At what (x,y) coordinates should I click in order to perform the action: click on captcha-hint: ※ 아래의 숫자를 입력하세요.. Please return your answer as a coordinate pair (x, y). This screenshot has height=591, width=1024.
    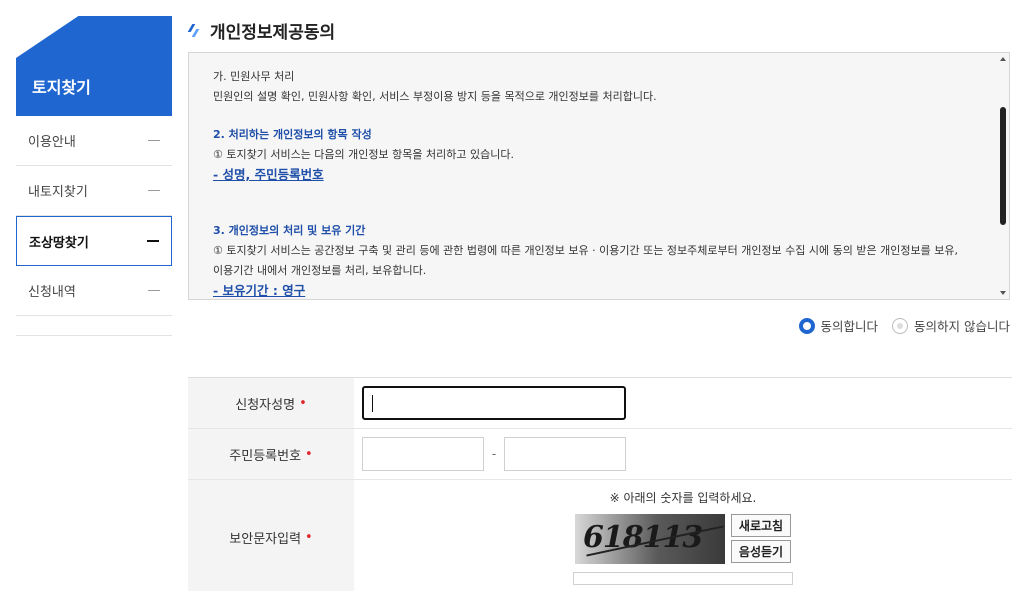
    Looking at the image, I should click on (683, 498).